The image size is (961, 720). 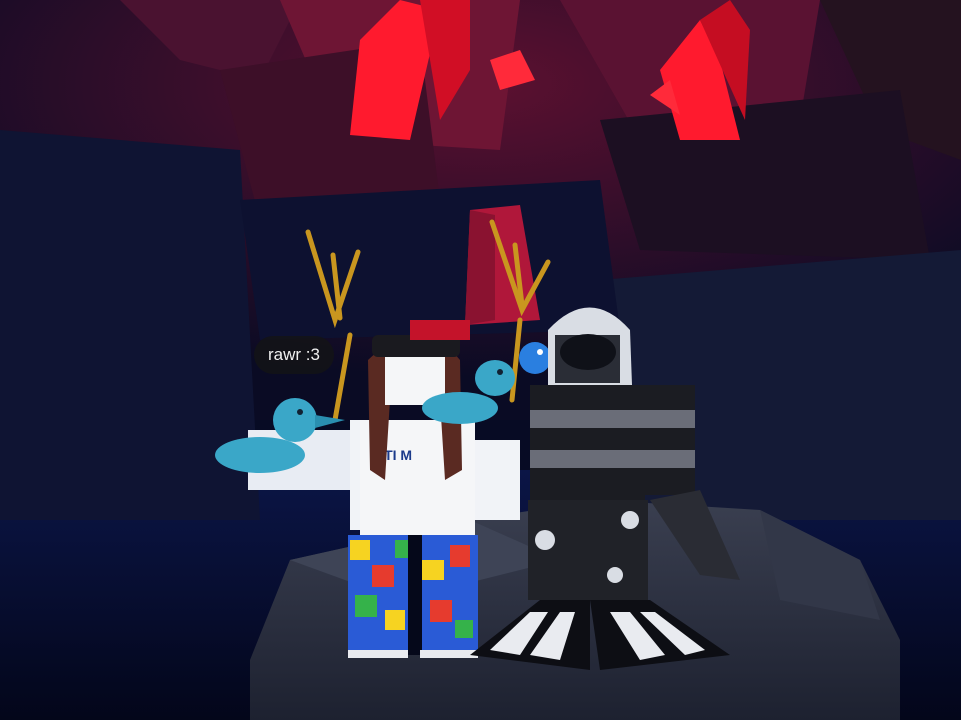 What do you see at coordinates (413, 595) in the screenshot?
I see `puzzle-pants` at bounding box center [413, 595].